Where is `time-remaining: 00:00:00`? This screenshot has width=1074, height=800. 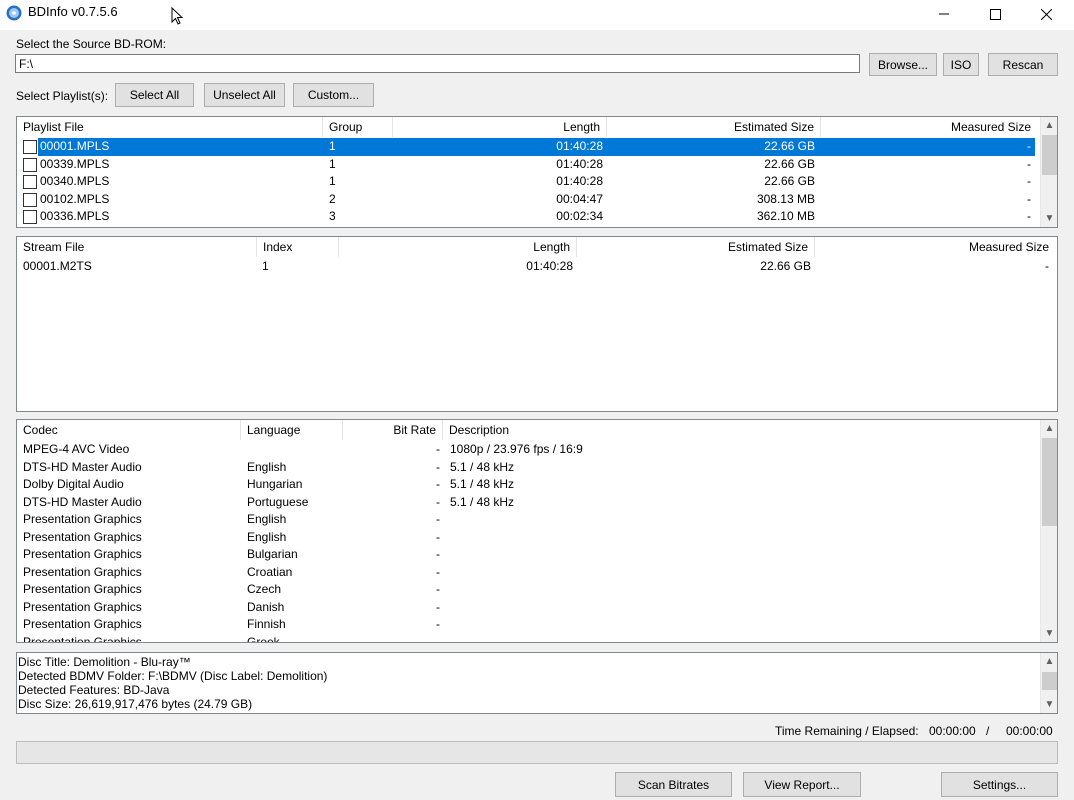 time-remaining: 00:00:00 is located at coordinates (952, 731).